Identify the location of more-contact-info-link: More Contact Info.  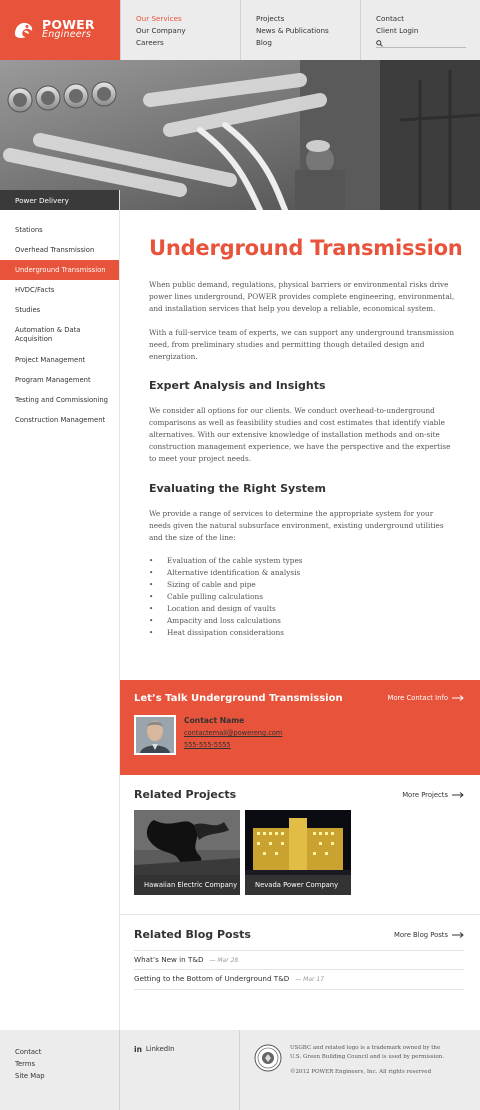
(426, 698).